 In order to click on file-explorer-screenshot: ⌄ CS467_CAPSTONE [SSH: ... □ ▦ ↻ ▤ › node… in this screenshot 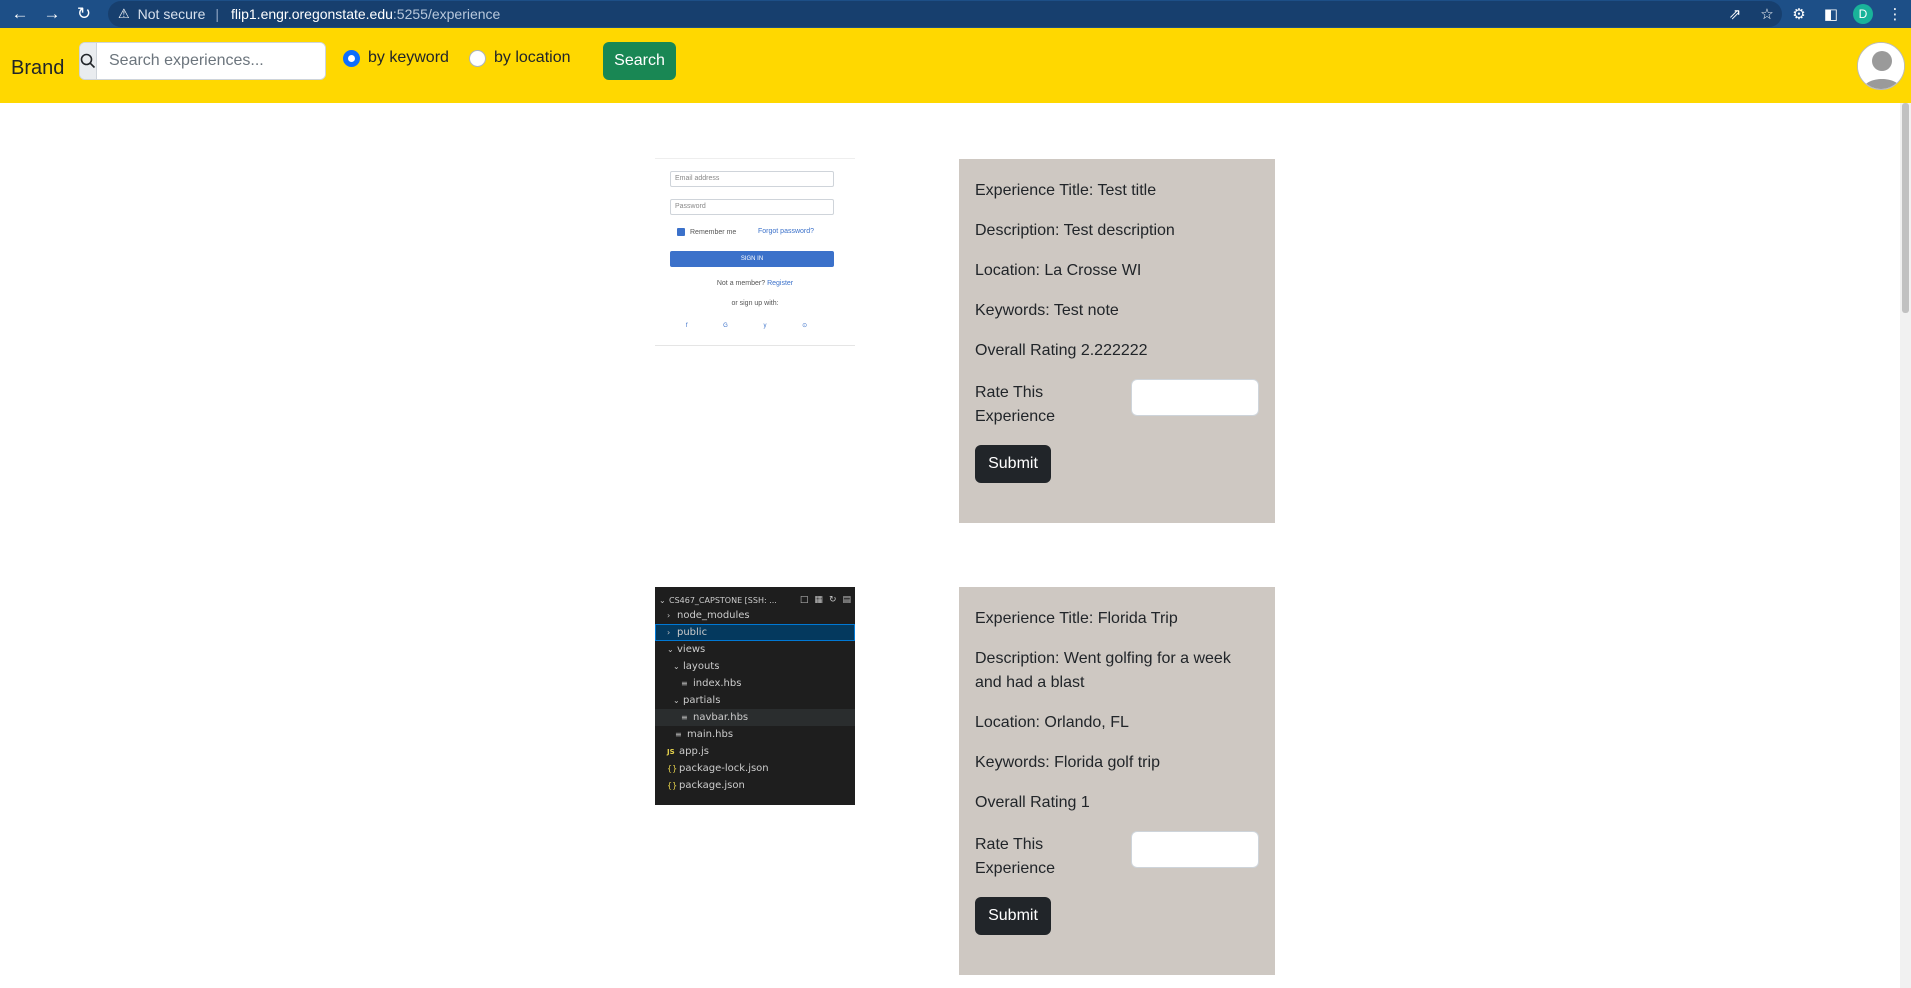, I will do `click(755, 696)`.